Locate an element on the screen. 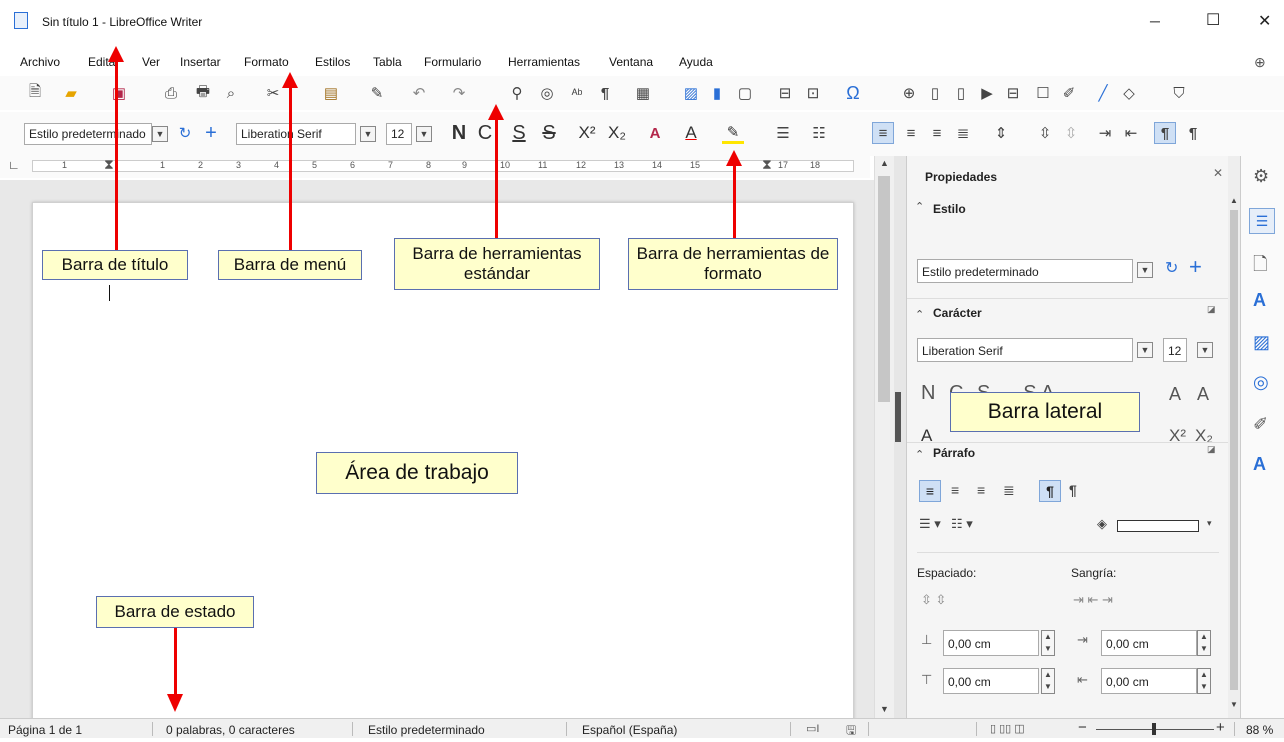 Image resolution: width=1284 pixels, height=742 pixels. open-folder-icon: ▰ is located at coordinates (71, 93).